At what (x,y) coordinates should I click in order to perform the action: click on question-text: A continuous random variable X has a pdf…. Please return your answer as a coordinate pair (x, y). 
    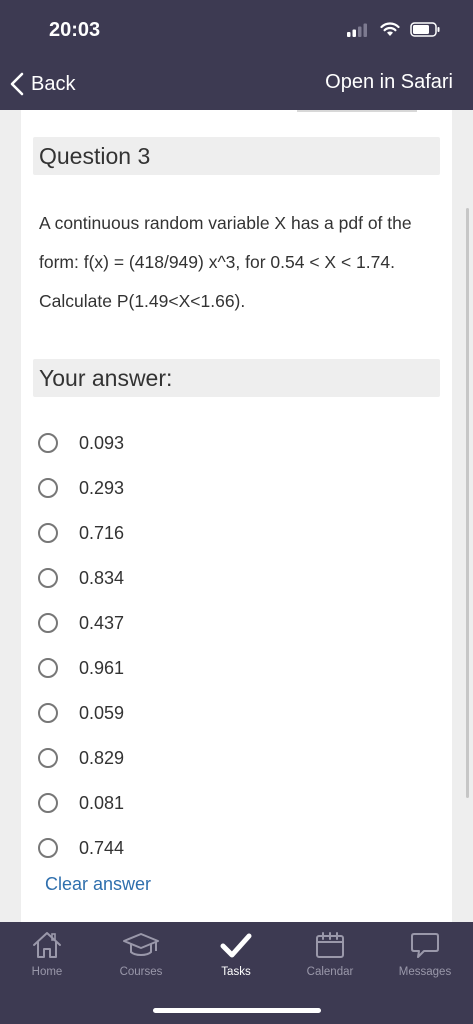
    Looking at the image, I should click on (225, 262).